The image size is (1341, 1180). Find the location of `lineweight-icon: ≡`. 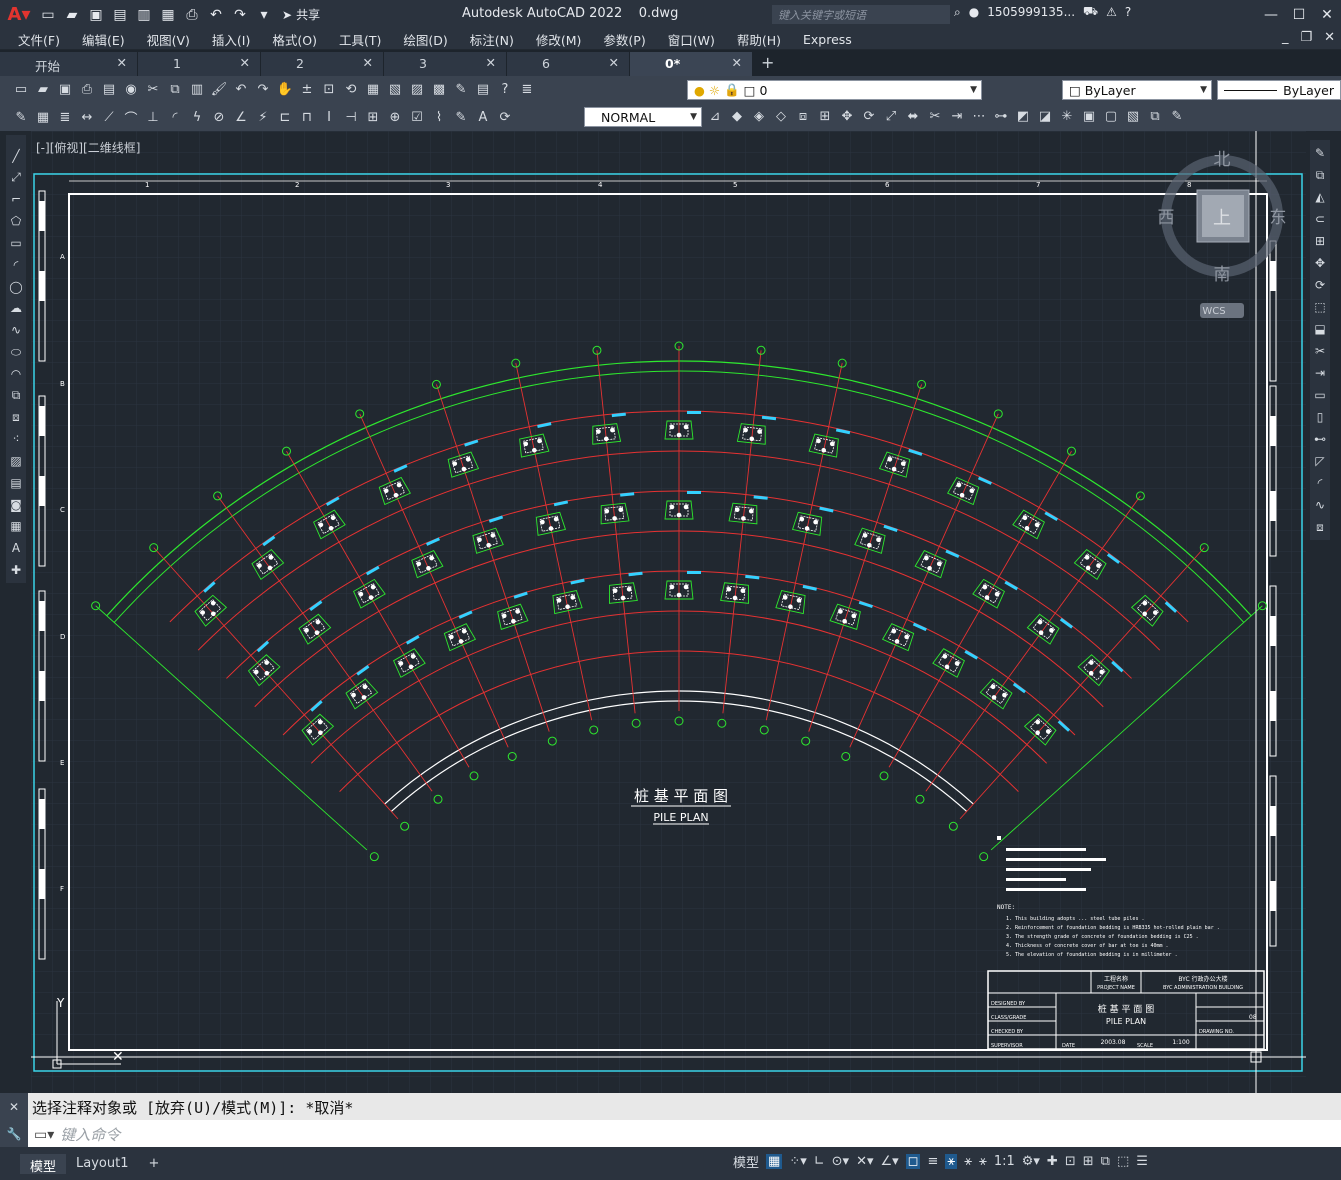

lineweight-icon: ≡ is located at coordinates (932, 1161).